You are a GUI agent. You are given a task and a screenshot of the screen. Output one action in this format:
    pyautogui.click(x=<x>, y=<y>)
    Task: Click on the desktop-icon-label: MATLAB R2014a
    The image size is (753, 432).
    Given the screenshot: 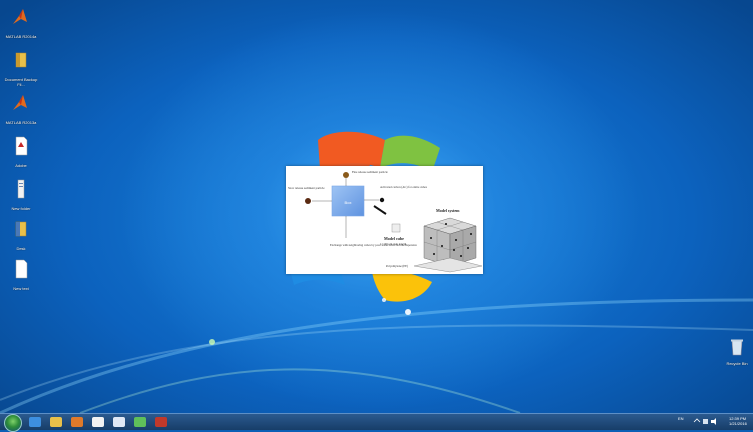 What is the action you would take?
    pyautogui.click(x=21, y=36)
    